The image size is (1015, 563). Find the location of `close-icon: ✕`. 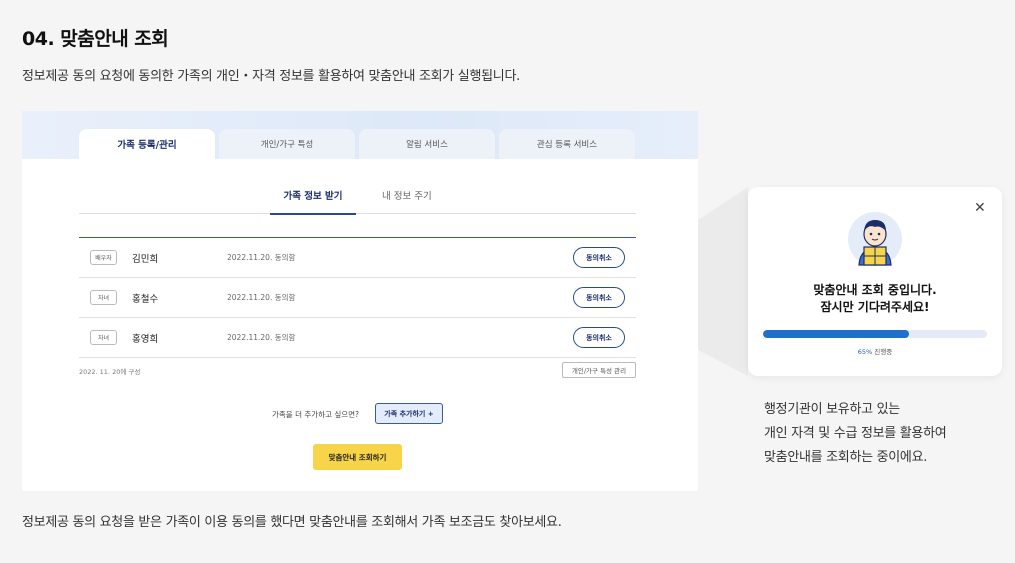

close-icon: ✕ is located at coordinates (980, 208).